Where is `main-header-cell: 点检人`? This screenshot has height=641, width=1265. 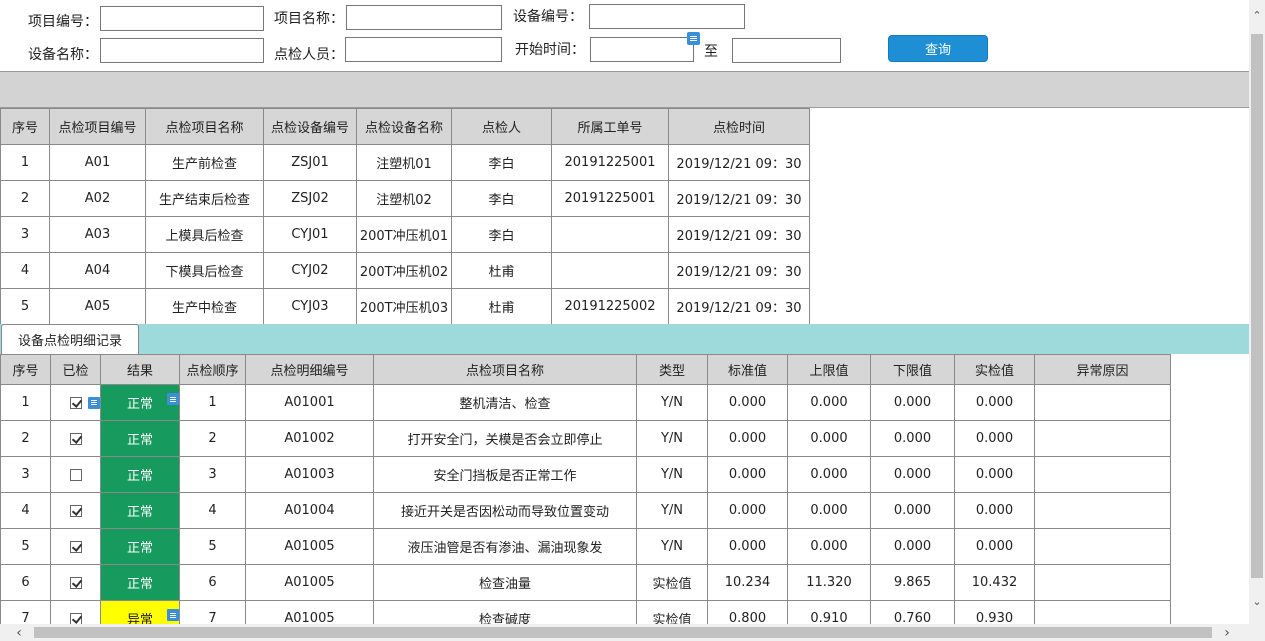 main-header-cell: 点检人 is located at coordinates (501, 126).